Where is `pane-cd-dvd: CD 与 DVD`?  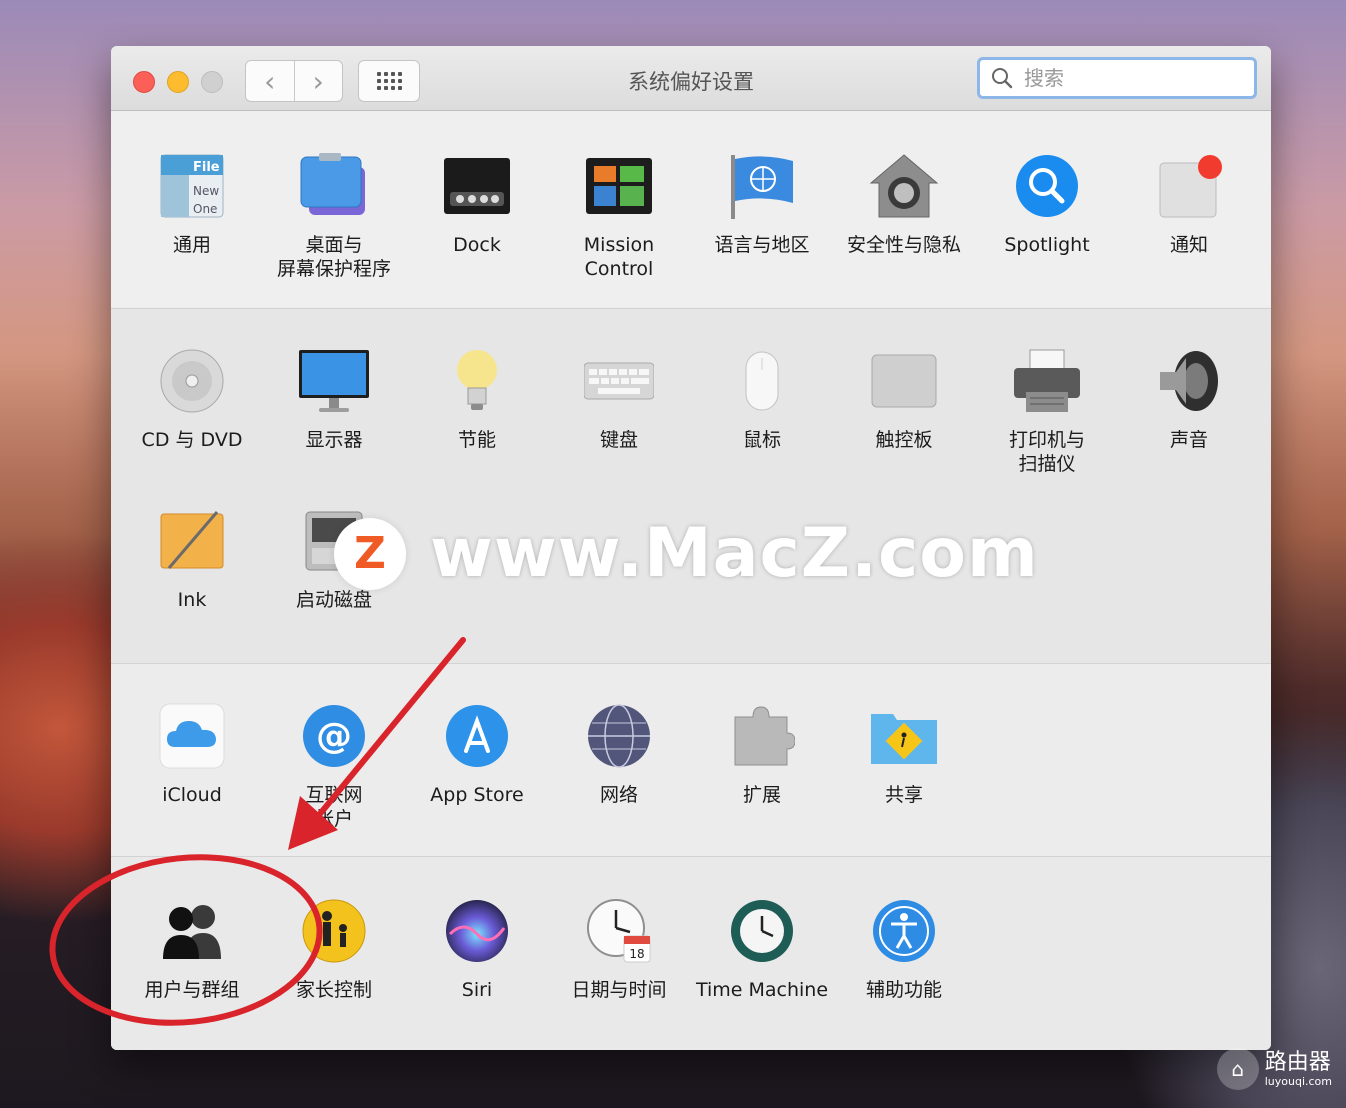
pane-cd-dvd: CD 与 DVD is located at coordinates (192, 399).